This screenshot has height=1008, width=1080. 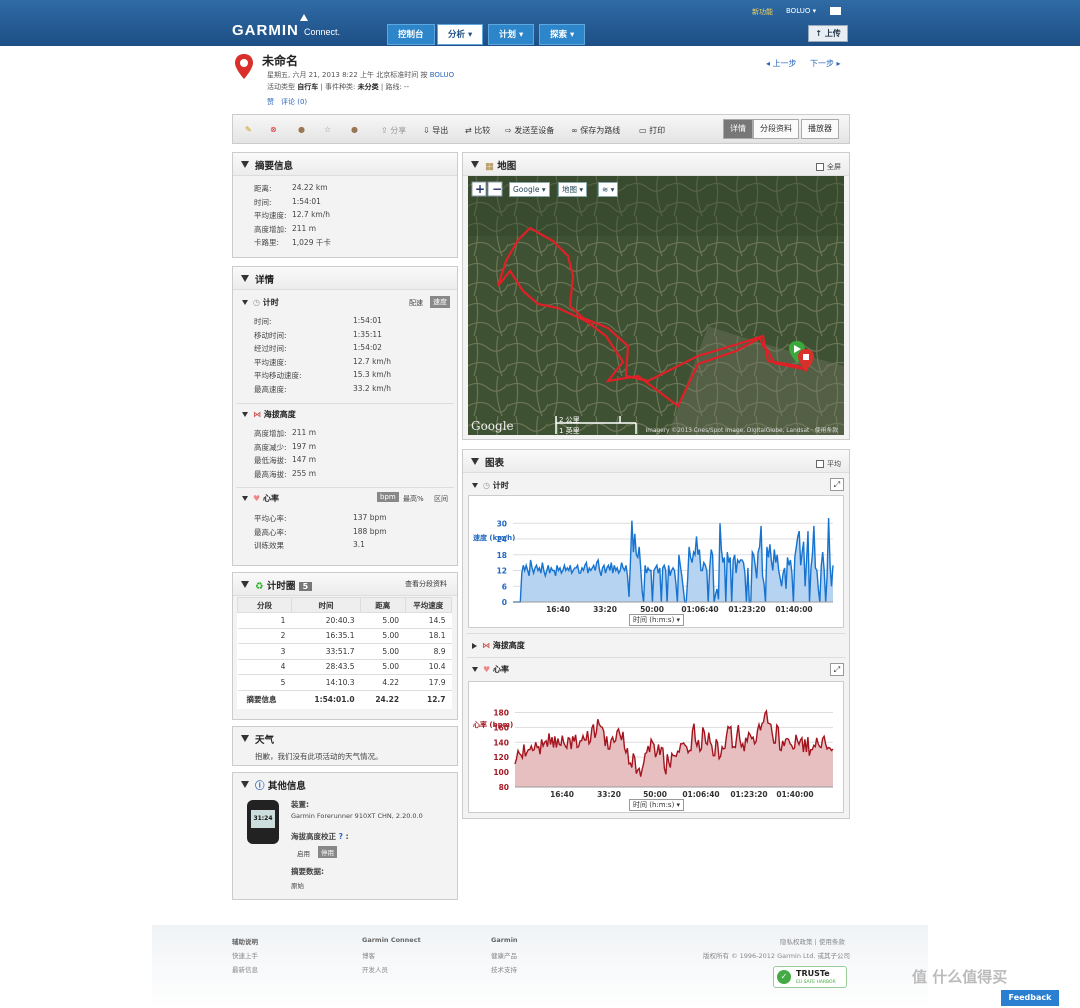 I want to click on pace-toggle: 配速, so click(x=416, y=303).